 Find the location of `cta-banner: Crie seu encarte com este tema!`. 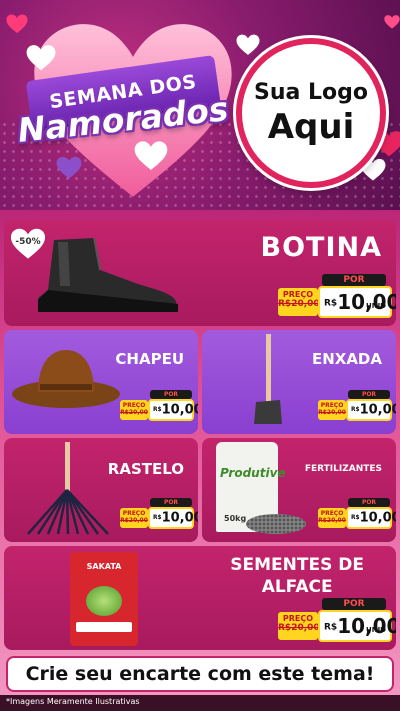

cta-banner: Crie seu encarte com este tema! is located at coordinates (200, 674).